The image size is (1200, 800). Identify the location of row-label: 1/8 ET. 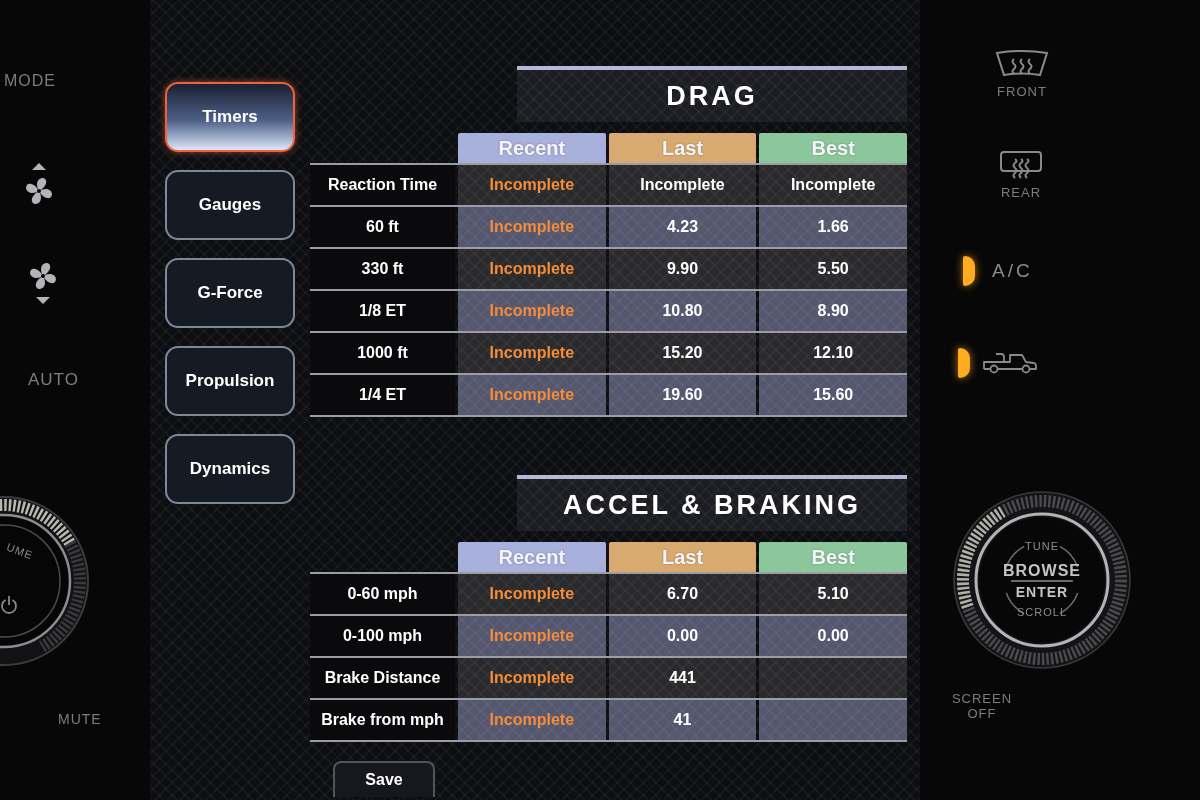
(382, 311).